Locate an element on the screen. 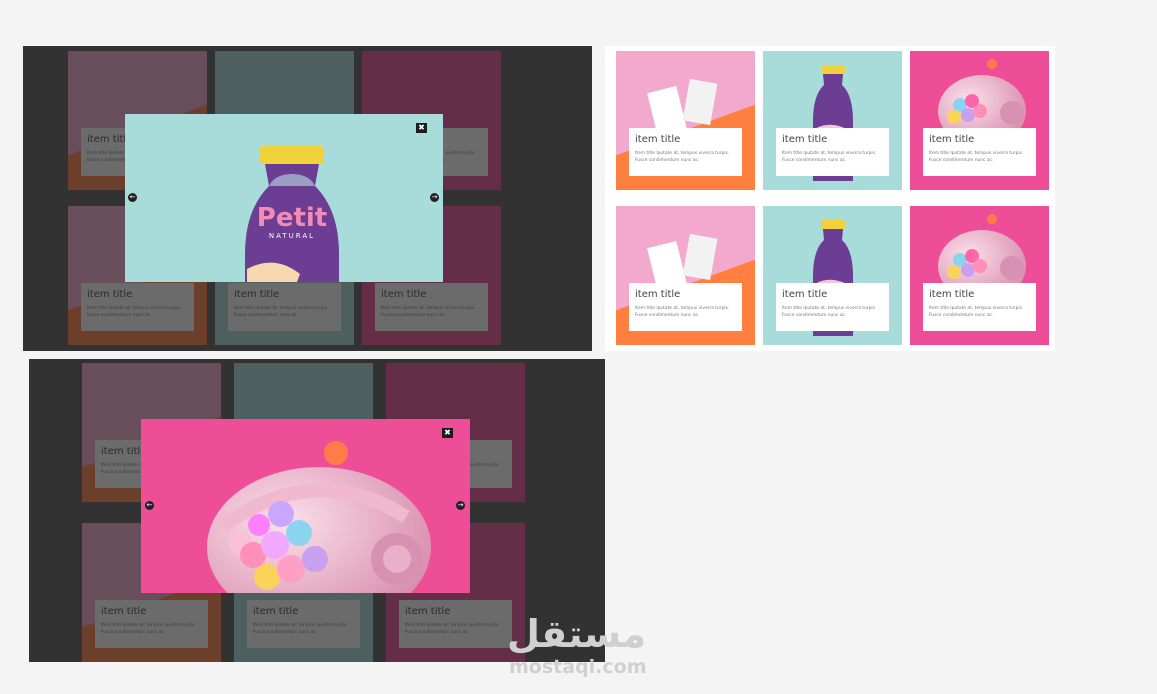 The image size is (1157, 694). bottle-image: Petit NATURAL is located at coordinates (292, 214).